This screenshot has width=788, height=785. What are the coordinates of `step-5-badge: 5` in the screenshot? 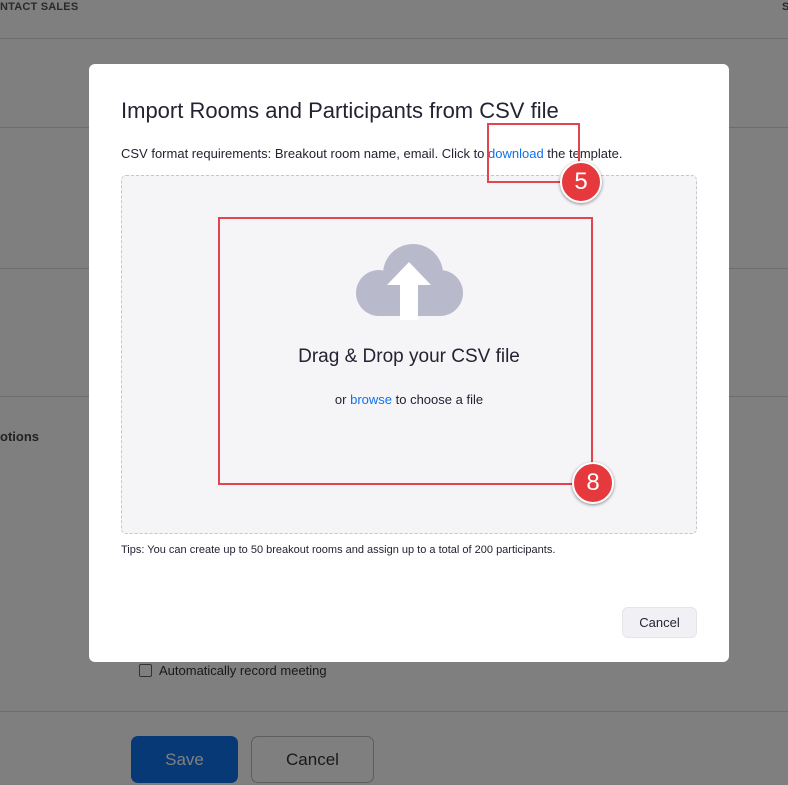 It's located at (581, 182).